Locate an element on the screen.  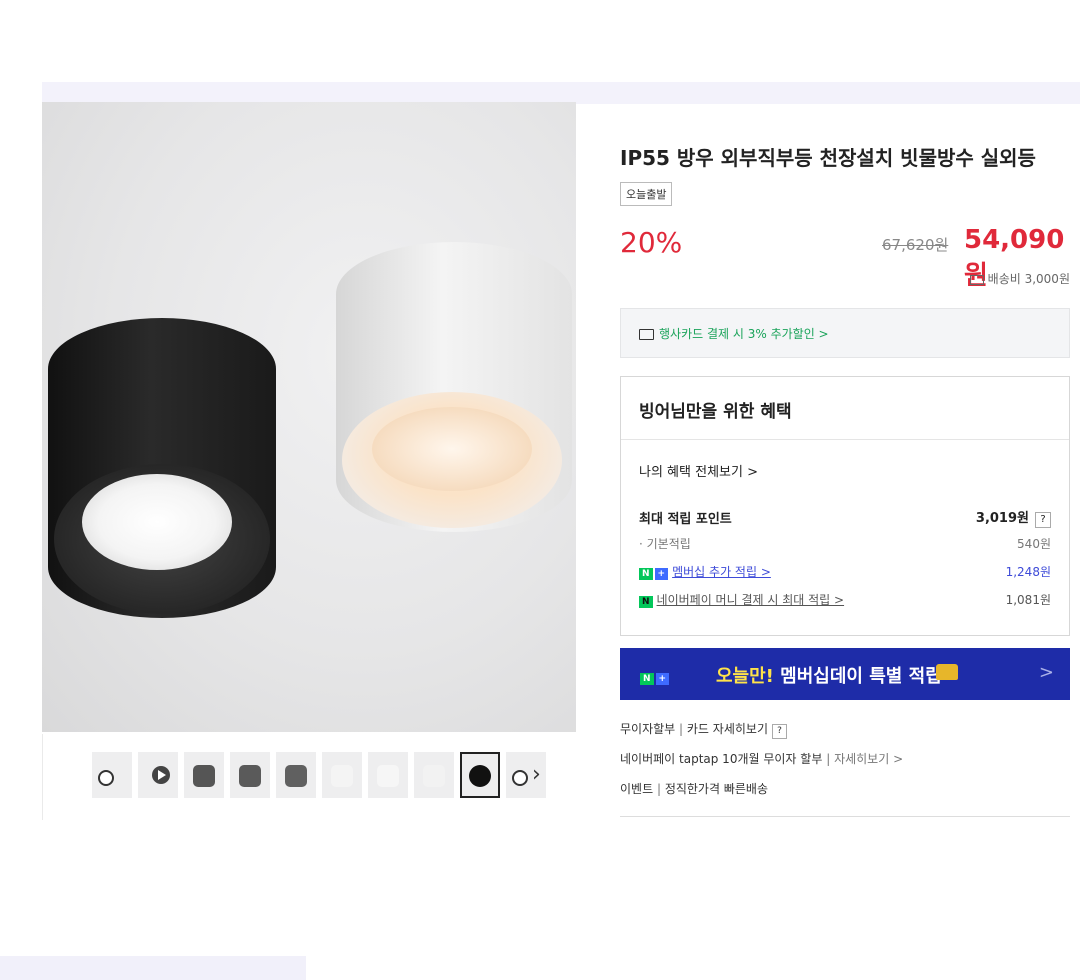
max-points-row: 최대 적립 포인트 3,019원? is located at coordinates (845, 517).